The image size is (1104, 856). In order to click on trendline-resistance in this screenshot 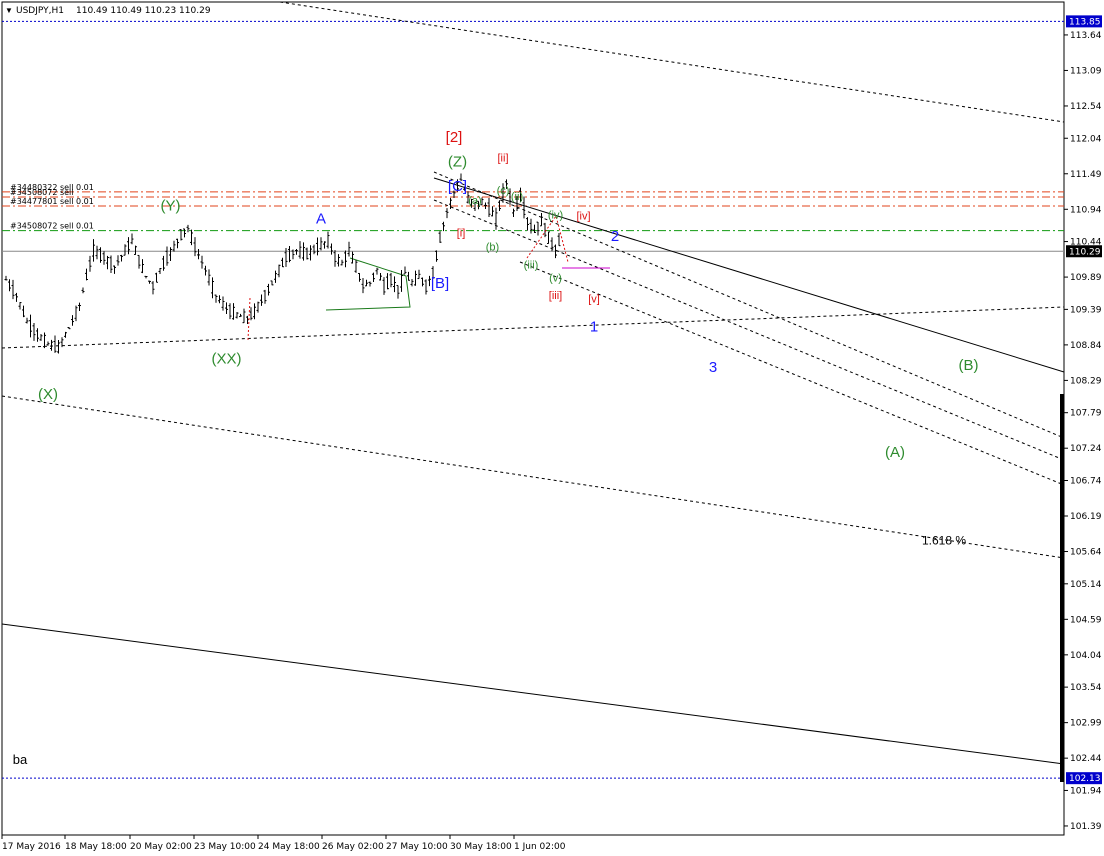, I will do `click(749, 275)`.